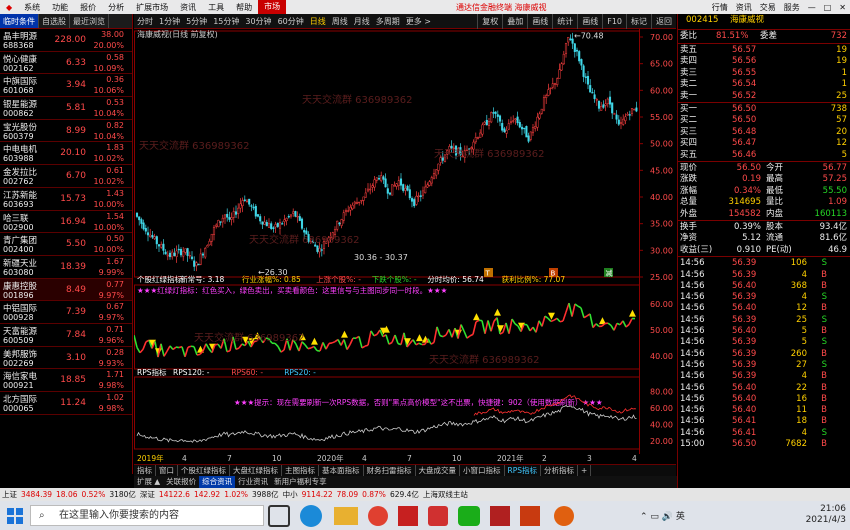 The image size is (850, 530). Describe the element at coordinates (764, 143) in the screenshot. I see `bid-row: 买四 56.47 12` at that location.